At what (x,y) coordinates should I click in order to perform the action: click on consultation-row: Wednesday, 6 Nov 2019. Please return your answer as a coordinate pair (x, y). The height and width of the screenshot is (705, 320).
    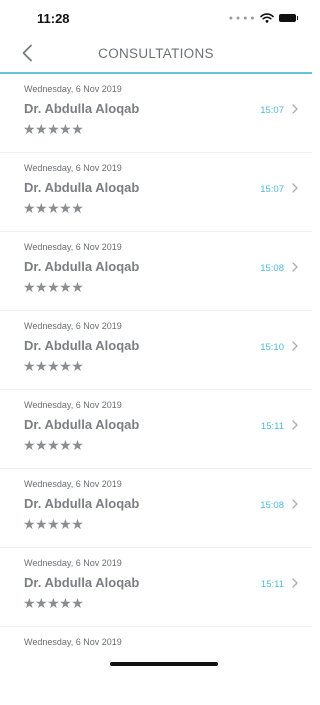
    Looking at the image, I should click on (156, 666).